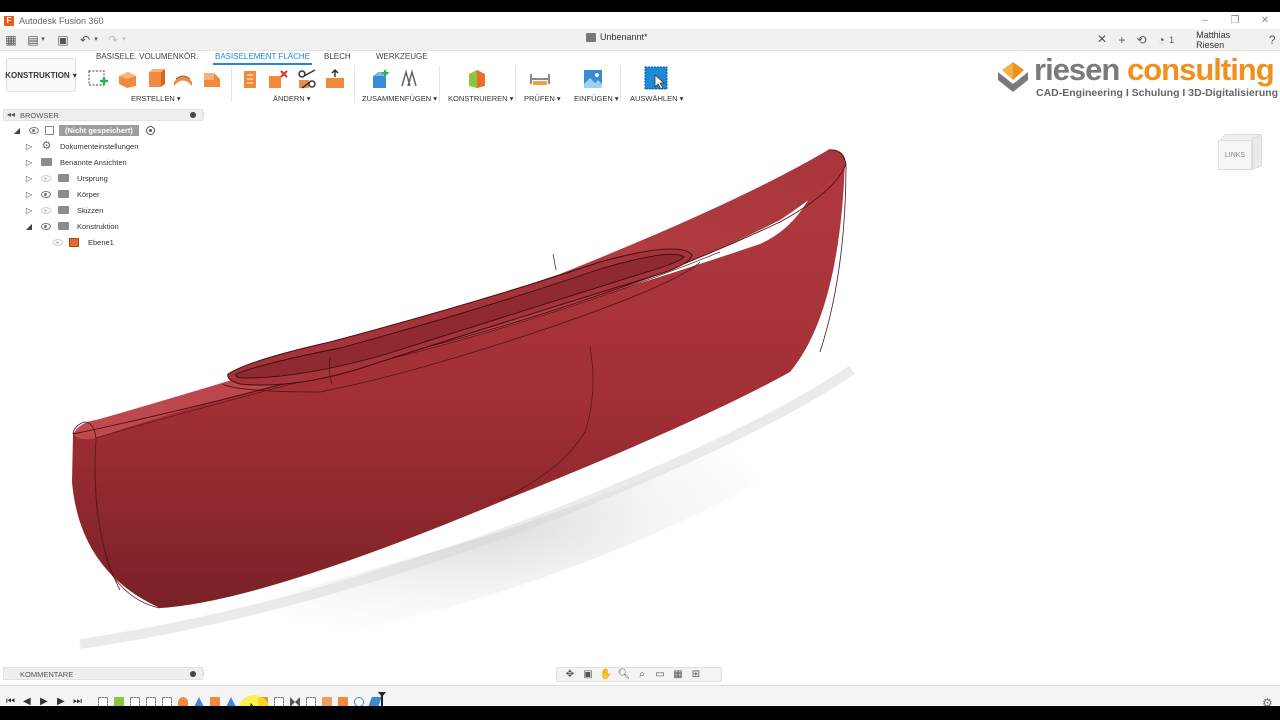 The height and width of the screenshot is (720, 1280). Describe the element at coordinates (103, 194) in the screenshot. I see `tree-item-koerper: ▷ Körper` at that location.